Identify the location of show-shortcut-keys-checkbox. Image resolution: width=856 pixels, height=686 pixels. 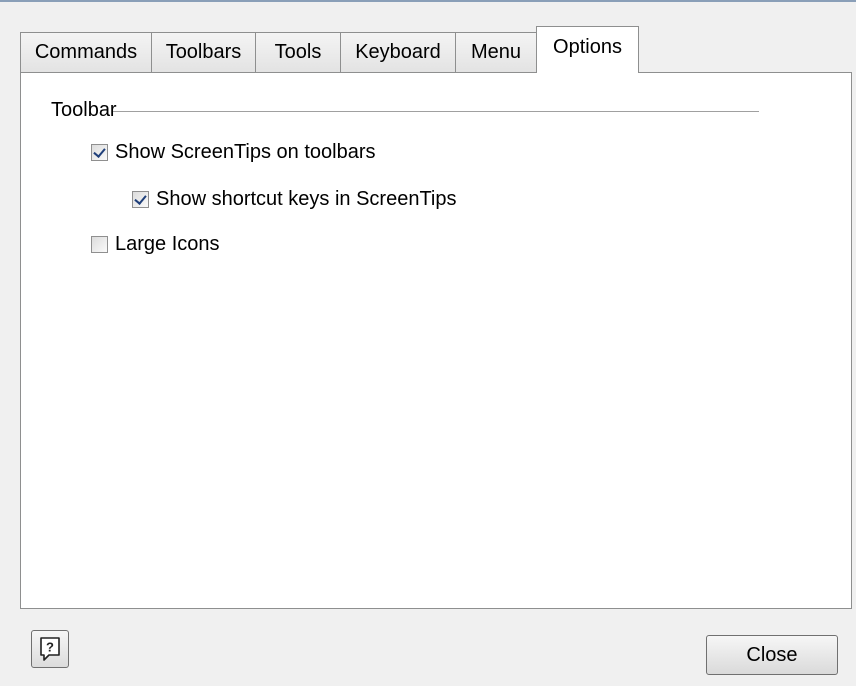
(140, 199).